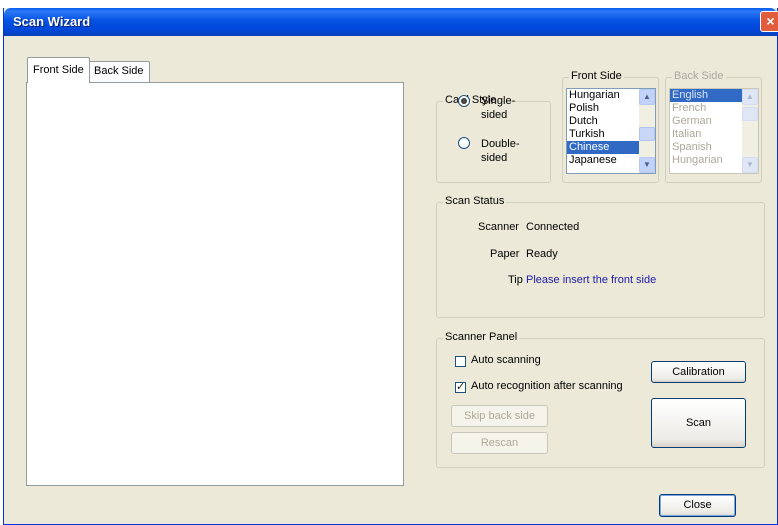 This screenshot has width=778, height=525. I want to click on front-side-legend: Front Side, so click(596, 76).